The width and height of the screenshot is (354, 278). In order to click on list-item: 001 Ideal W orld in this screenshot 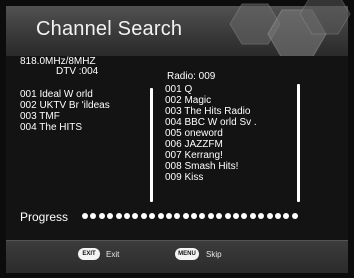, I will do `click(65, 94)`.